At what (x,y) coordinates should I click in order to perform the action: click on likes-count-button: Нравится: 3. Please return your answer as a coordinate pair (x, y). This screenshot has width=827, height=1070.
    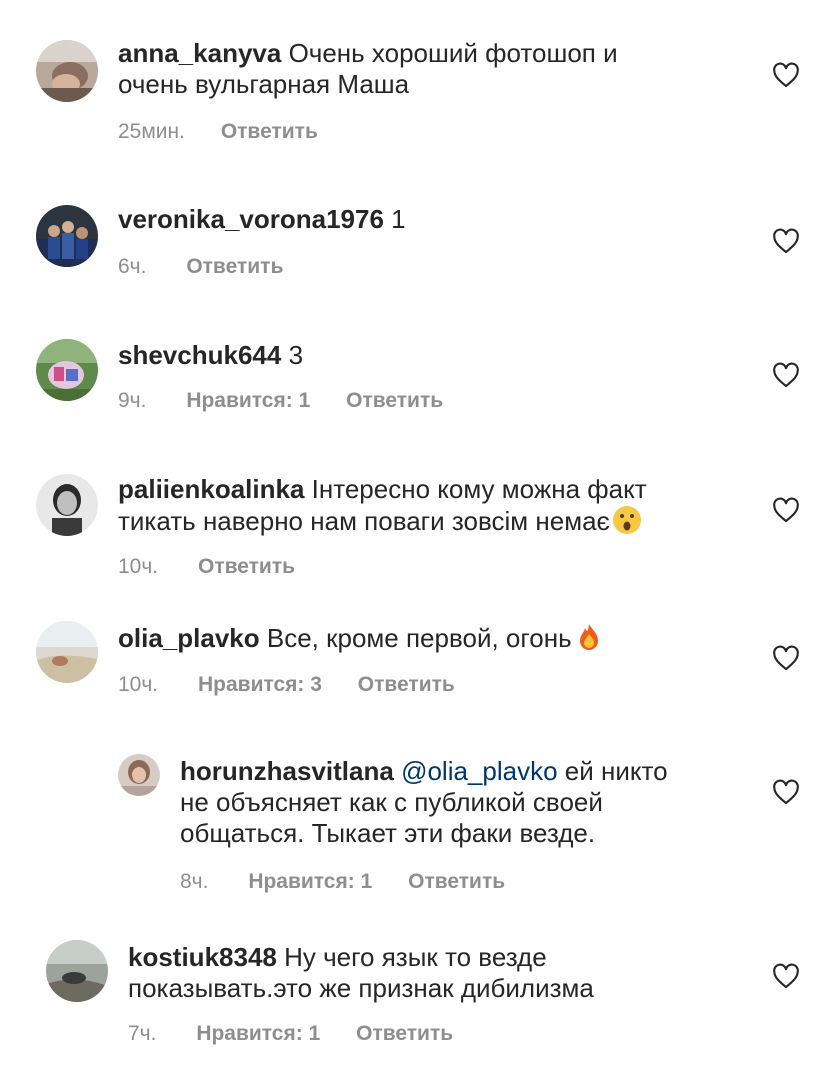
    Looking at the image, I should click on (260, 685).